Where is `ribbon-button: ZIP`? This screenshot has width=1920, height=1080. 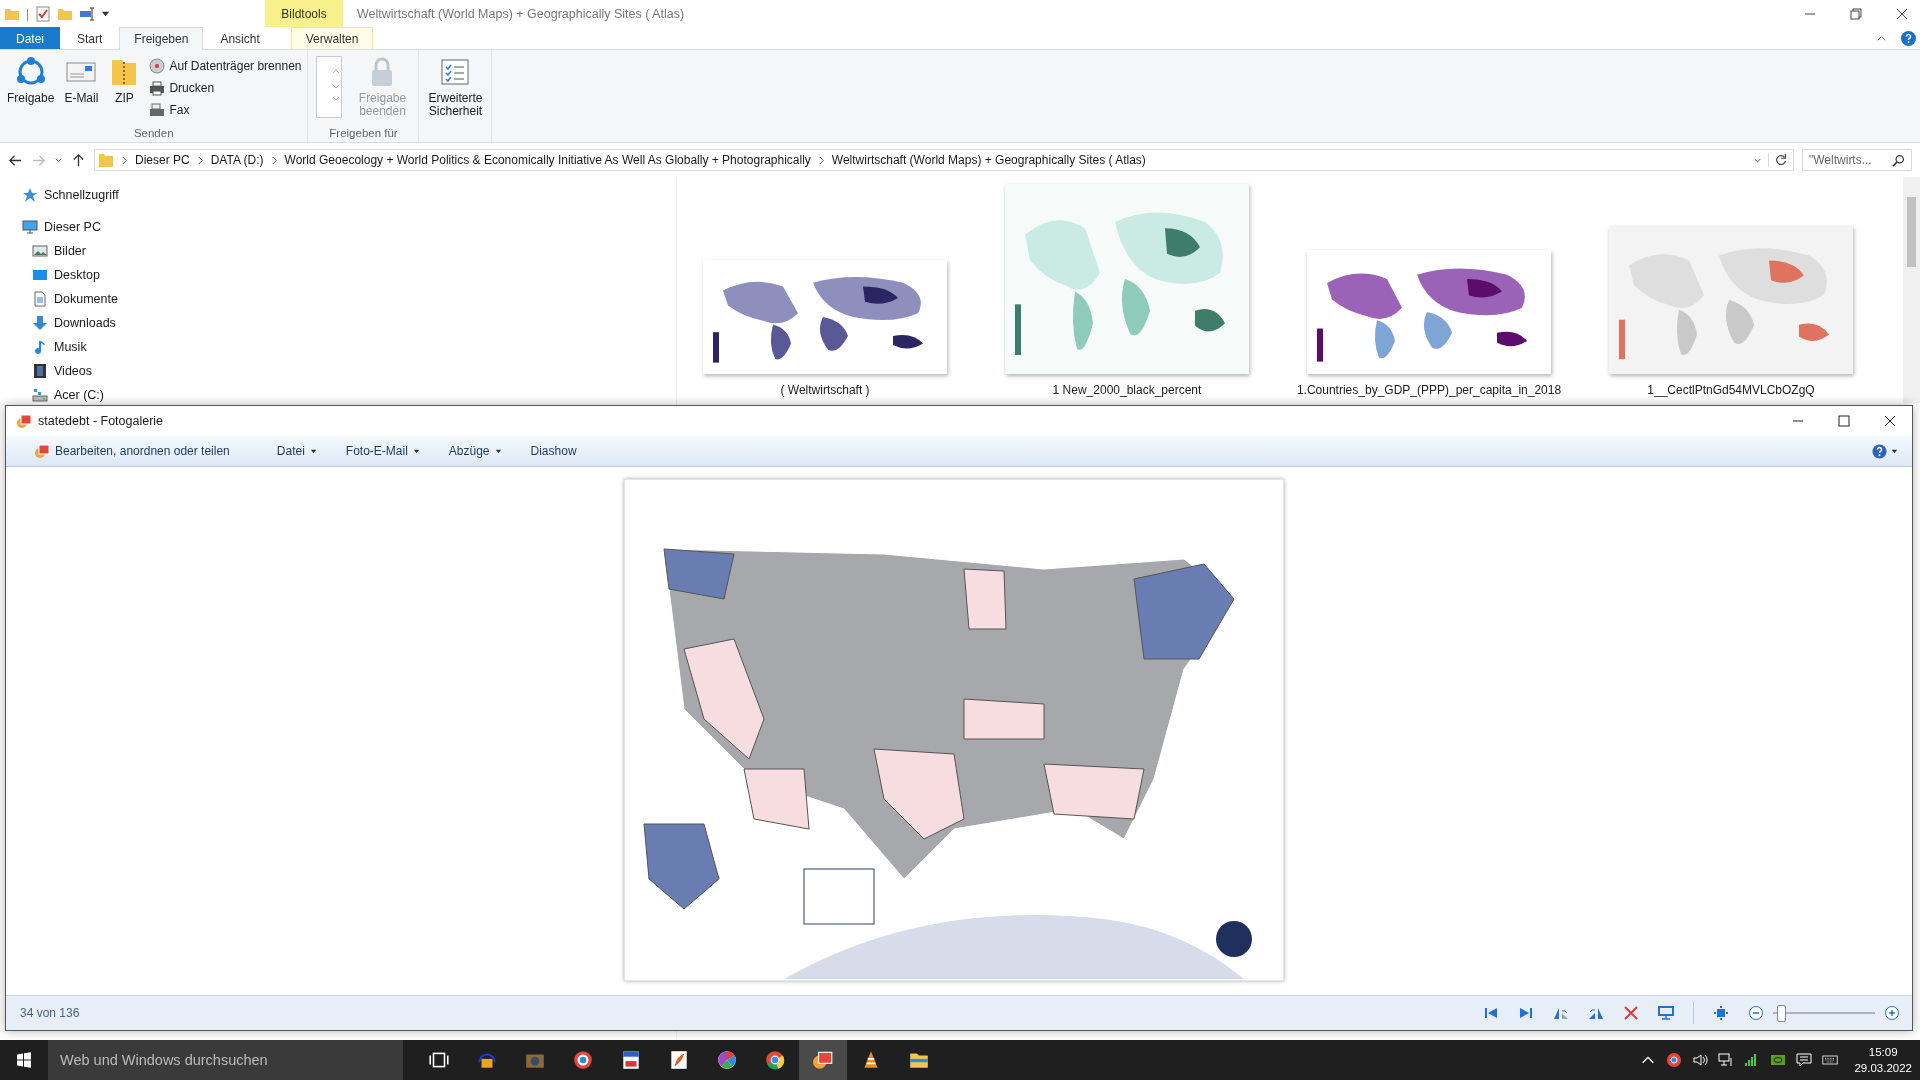
ribbon-button: ZIP is located at coordinates (124, 90).